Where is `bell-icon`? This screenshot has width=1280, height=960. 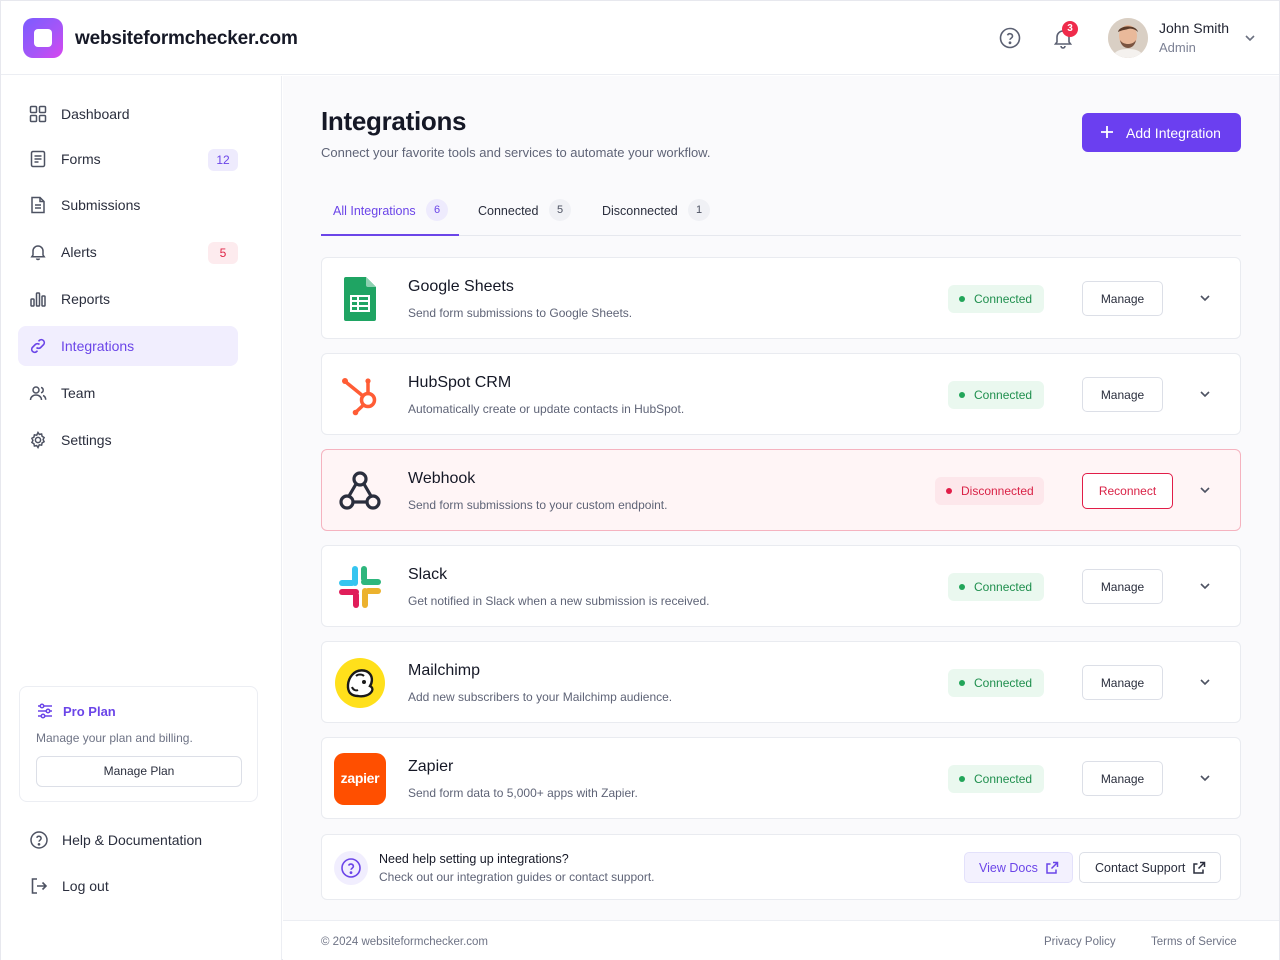 bell-icon is located at coordinates (38, 253).